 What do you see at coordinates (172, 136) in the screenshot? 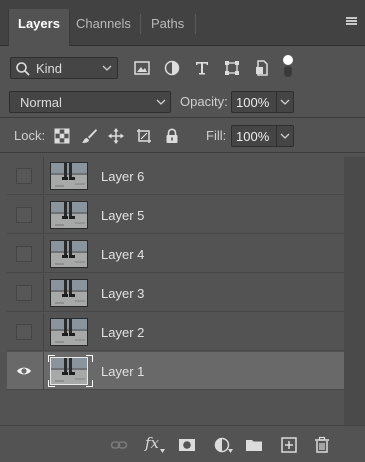
I see `lock-all-icon` at bounding box center [172, 136].